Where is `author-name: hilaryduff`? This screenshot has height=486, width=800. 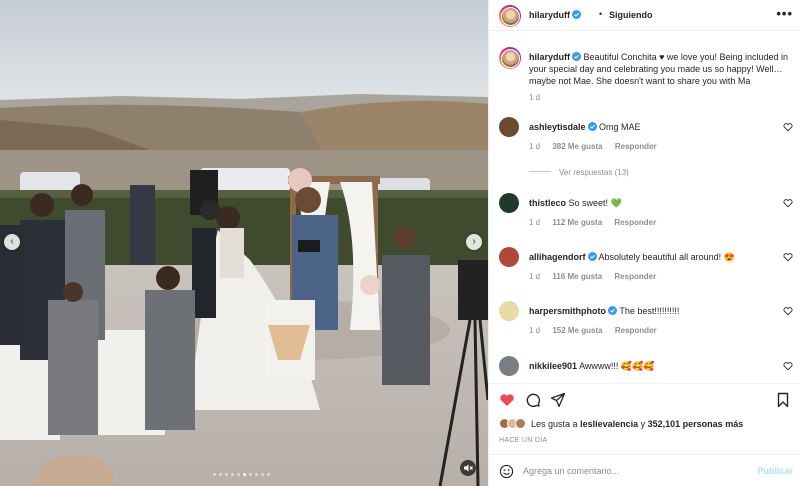
author-name: hilaryduff is located at coordinates (555, 15).